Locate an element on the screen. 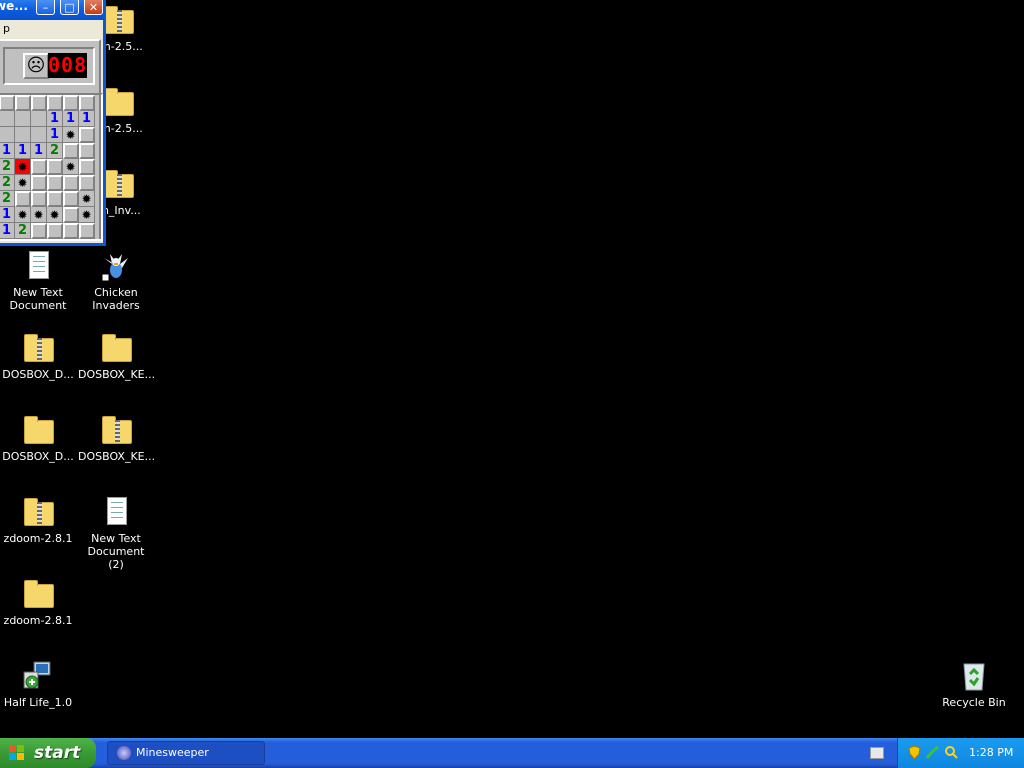 The image size is (1024, 768). start-label: start is located at coordinates (57, 753).